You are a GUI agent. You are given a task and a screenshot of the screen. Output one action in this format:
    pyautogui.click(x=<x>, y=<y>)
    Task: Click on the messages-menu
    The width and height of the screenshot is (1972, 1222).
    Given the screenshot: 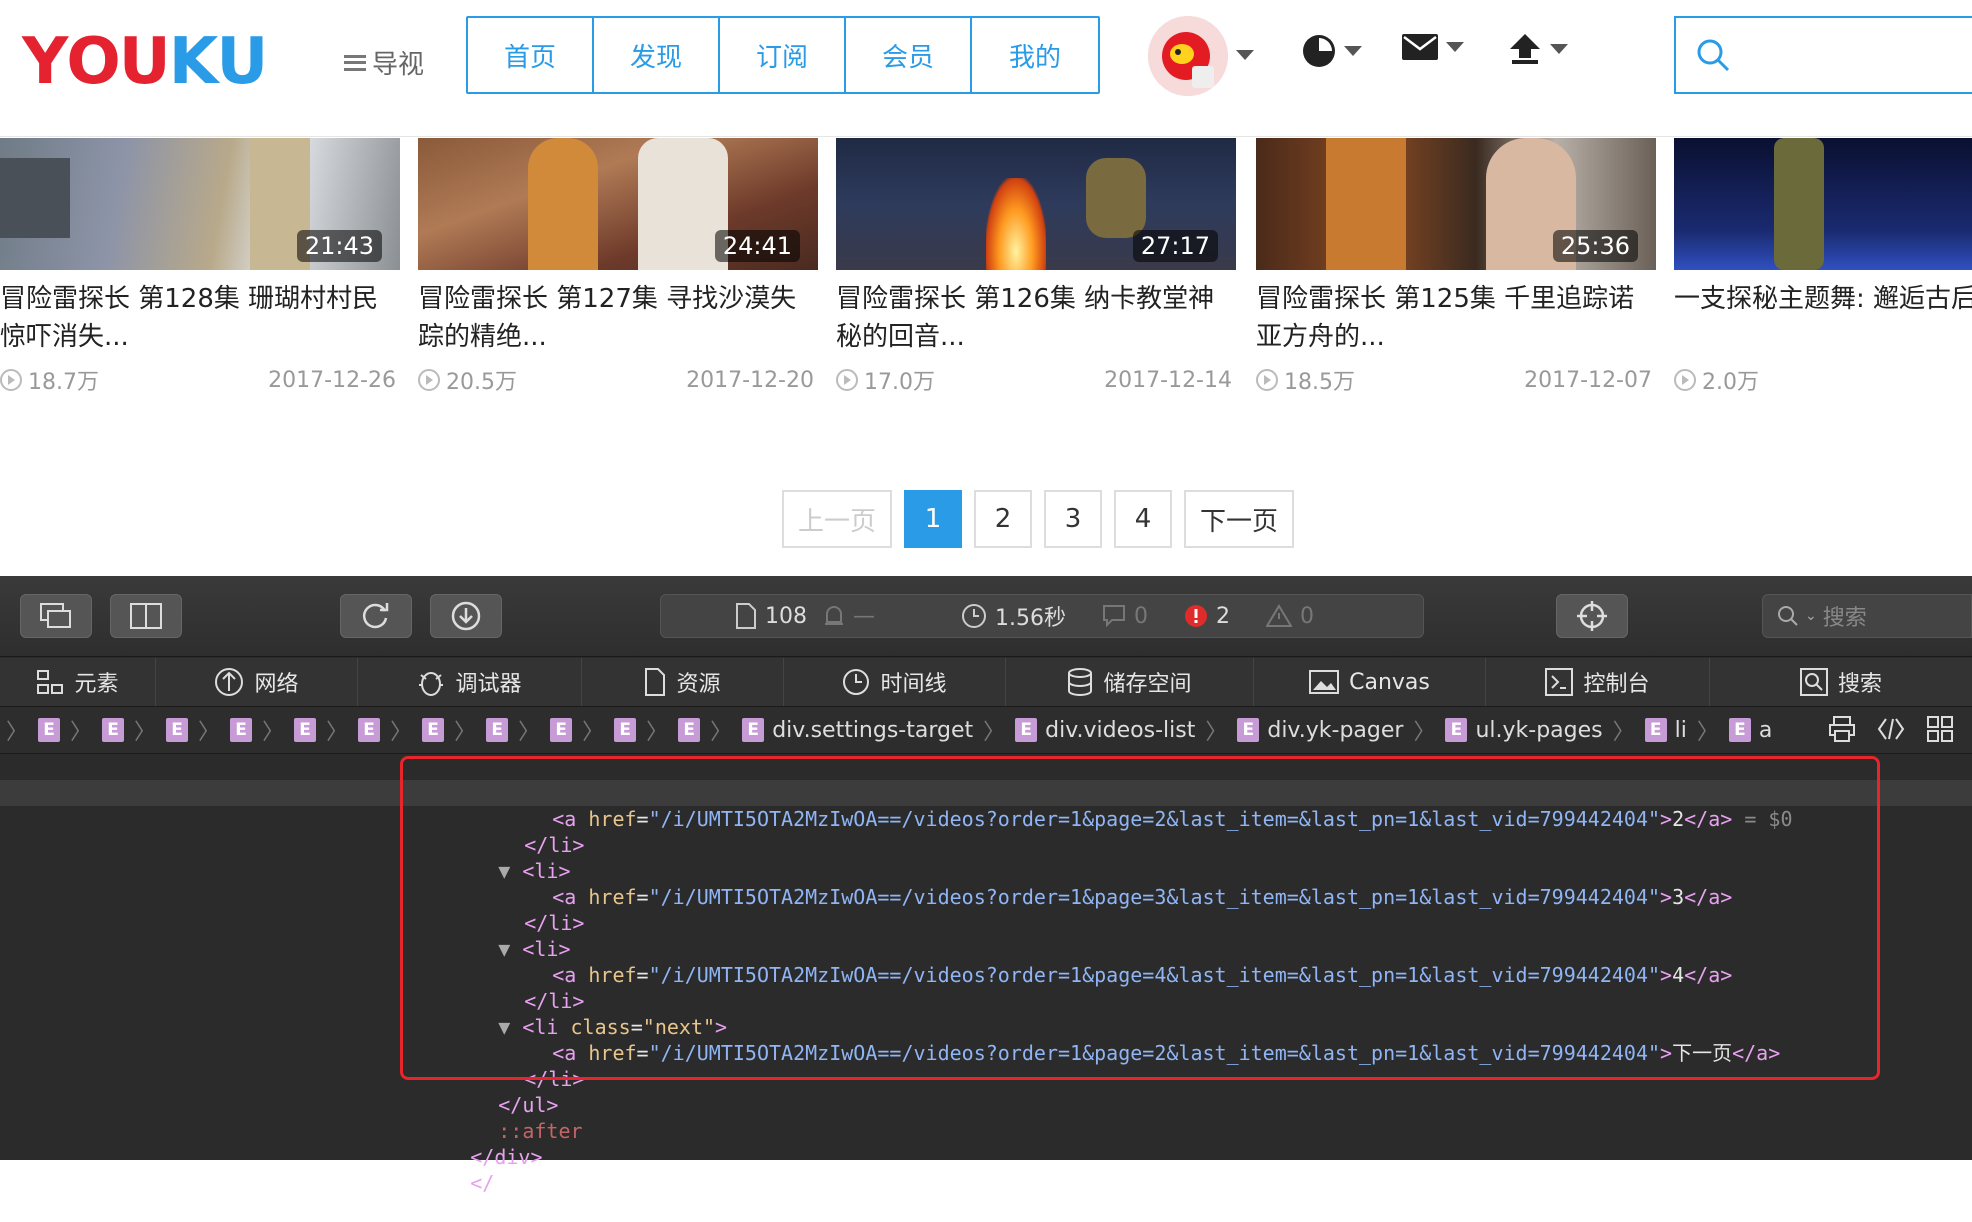 What is the action you would take?
    pyautogui.click(x=1433, y=47)
    